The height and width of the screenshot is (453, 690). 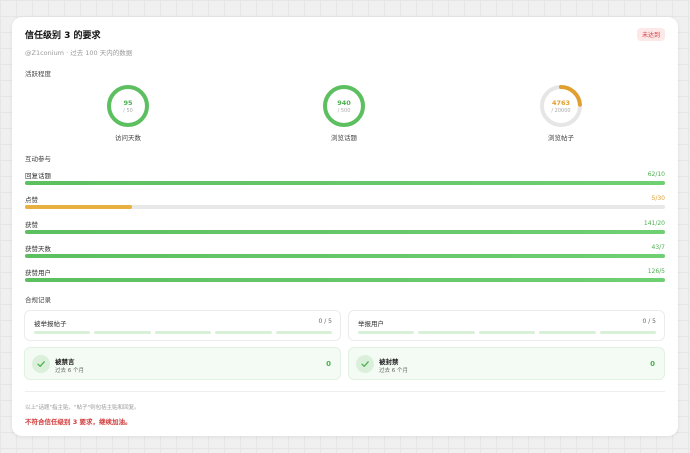 What do you see at coordinates (344, 103) in the screenshot?
I see `ring-value: 940` at bounding box center [344, 103].